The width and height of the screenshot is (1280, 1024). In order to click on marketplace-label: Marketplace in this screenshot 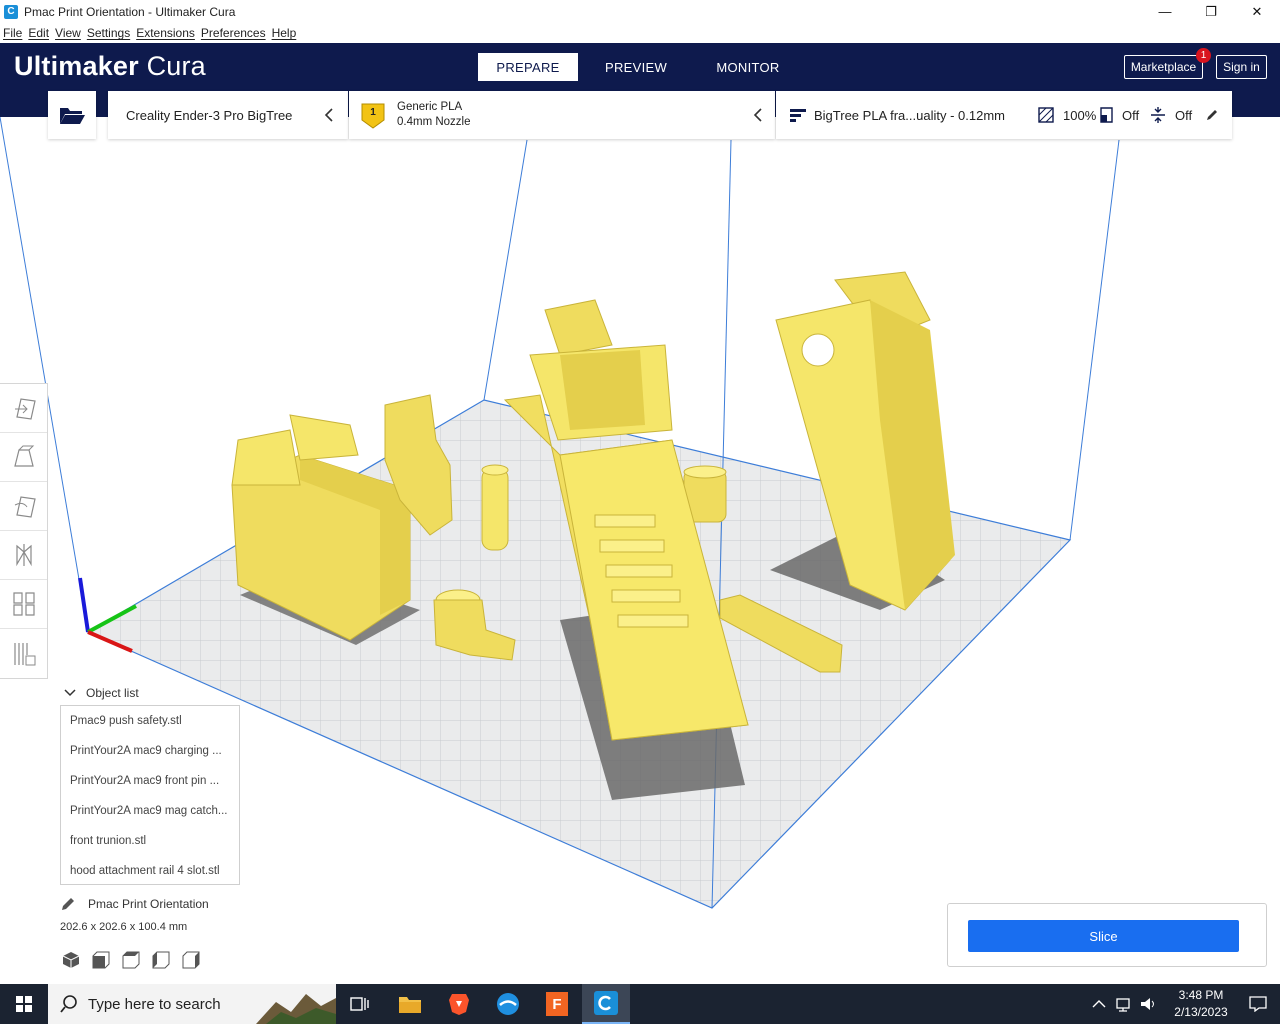, I will do `click(1163, 67)`.